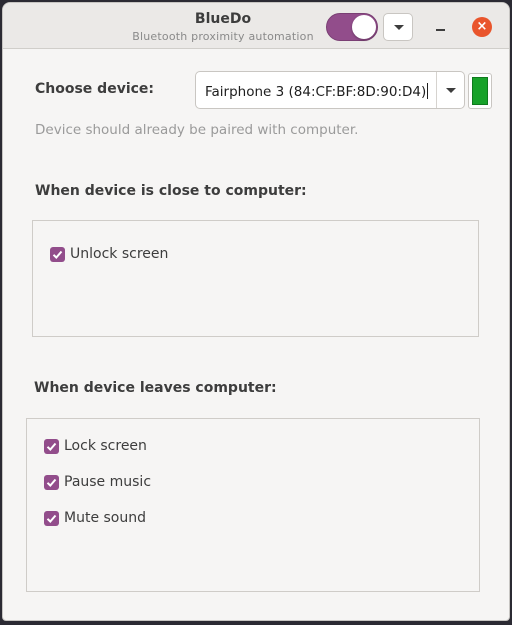  Describe the element at coordinates (171, 191) in the screenshot. I see `close-section-heading: When device is close to computer:` at that location.